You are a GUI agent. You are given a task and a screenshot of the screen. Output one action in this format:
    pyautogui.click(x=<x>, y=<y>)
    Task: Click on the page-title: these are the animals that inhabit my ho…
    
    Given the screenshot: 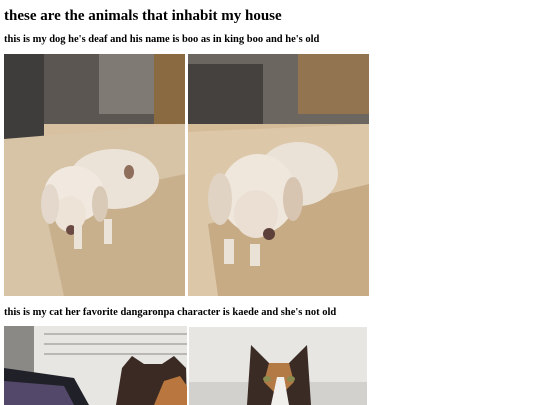 What is the action you would take?
    pyautogui.click(x=143, y=16)
    